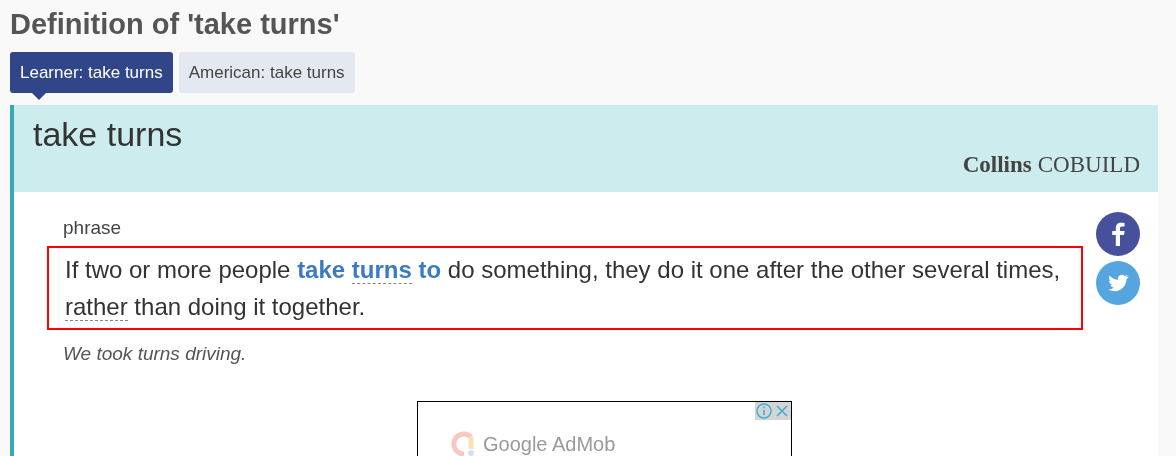 Image resolution: width=1176 pixels, height=456 pixels. What do you see at coordinates (93, 228) in the screenshot?
I see `part-of-speech: phrase` at bounding box center [93, 228].